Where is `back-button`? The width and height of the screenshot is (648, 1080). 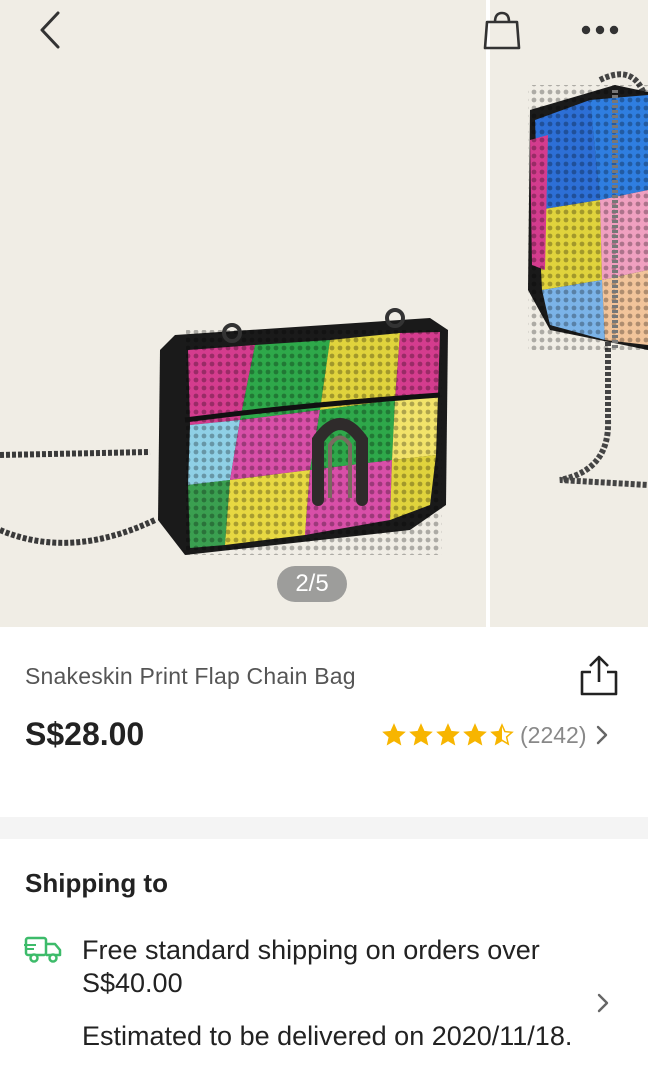 back-button is located at coordinates (50, 30).